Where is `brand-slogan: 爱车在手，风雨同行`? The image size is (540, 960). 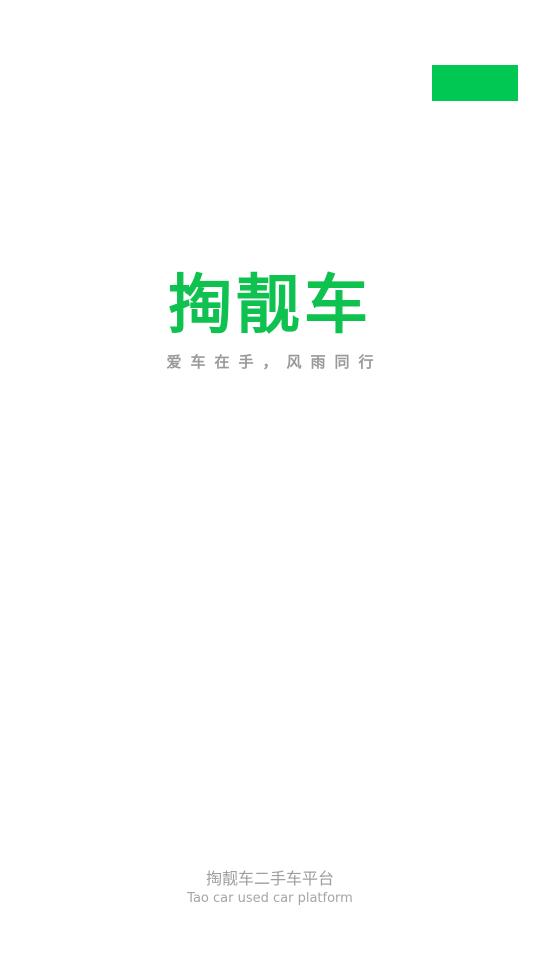
brand-slogan: 爱车在手，风雨同行 is located at coordinates (274, 362).